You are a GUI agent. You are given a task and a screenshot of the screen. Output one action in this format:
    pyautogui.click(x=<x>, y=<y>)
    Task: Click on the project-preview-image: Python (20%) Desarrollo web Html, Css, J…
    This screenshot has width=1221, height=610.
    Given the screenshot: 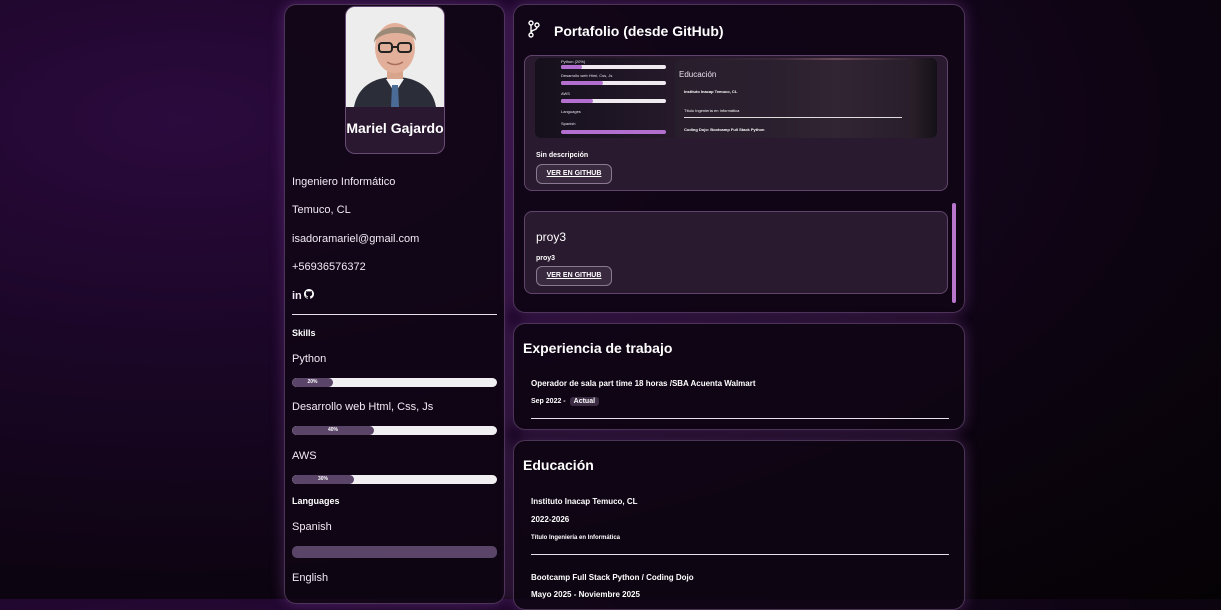 What is the action you would take?
    pyautogui.click(x=736, y=98)
    